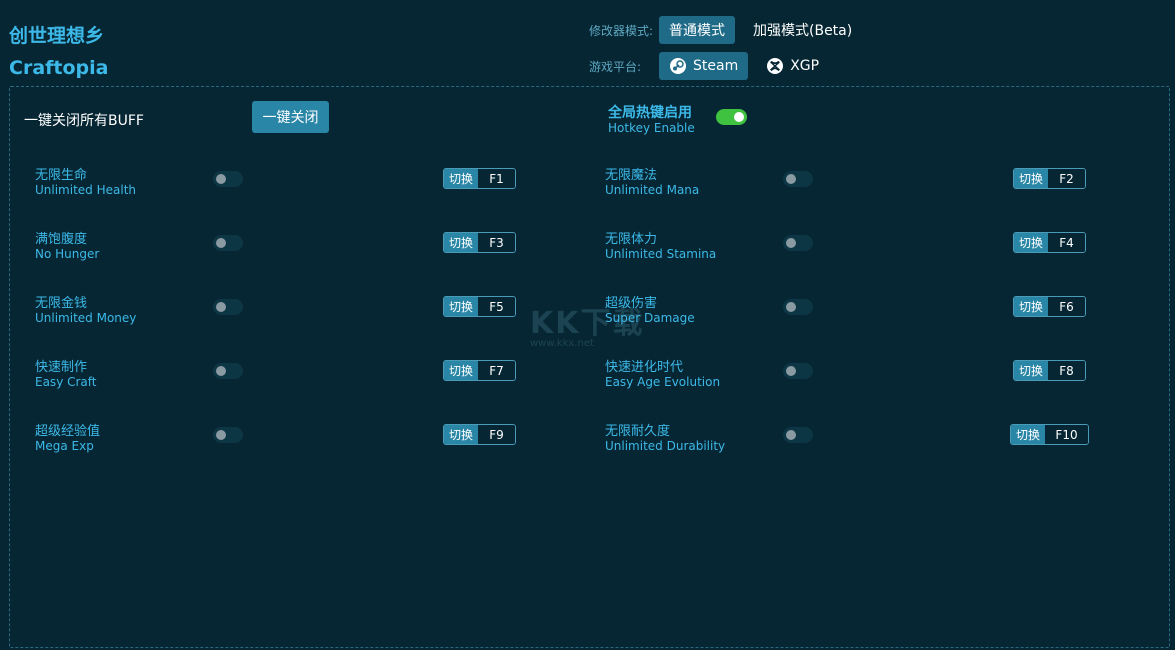 This screenshot has height=650, width=1175. Describe the element at coordinates (1066, 370) in the screenshot. I see `hotkey-key: F8` at that location.